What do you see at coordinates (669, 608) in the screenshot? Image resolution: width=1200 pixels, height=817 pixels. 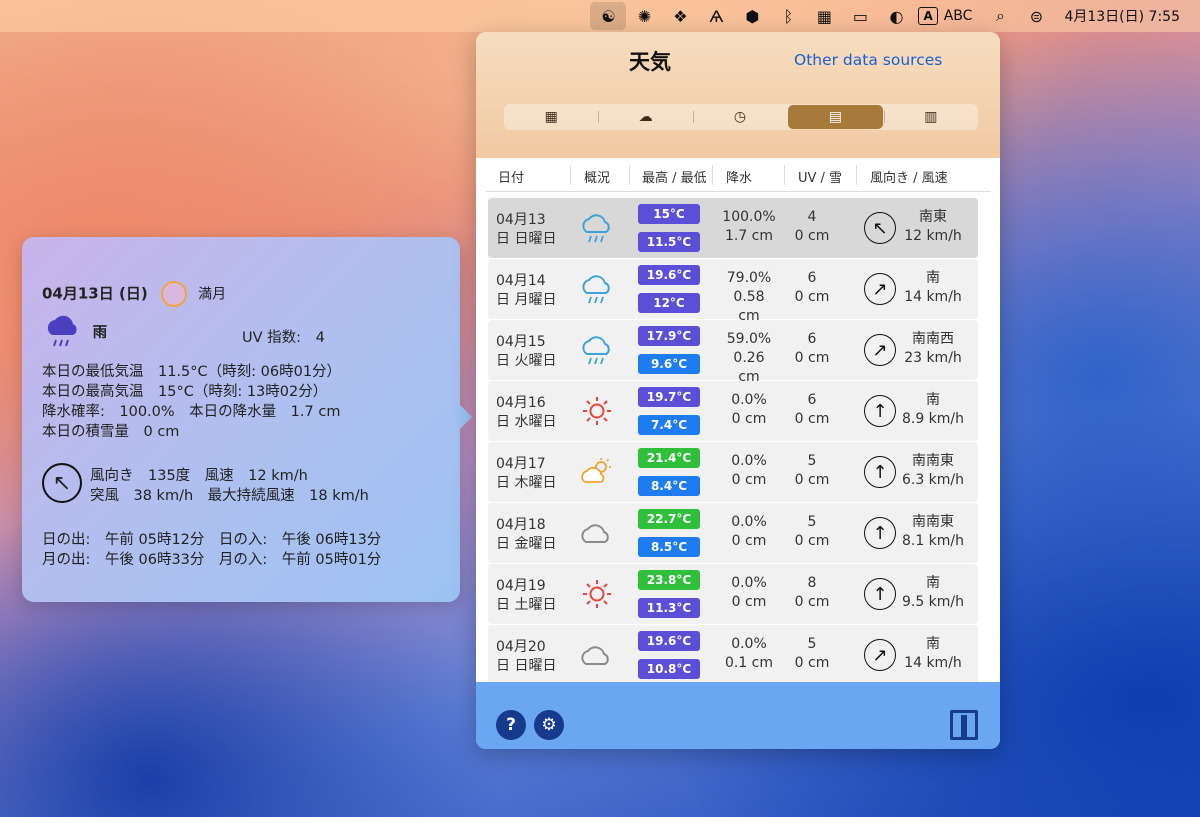 I see `low-temp-badge: 11.3°C` at bounding box center [669, 608].